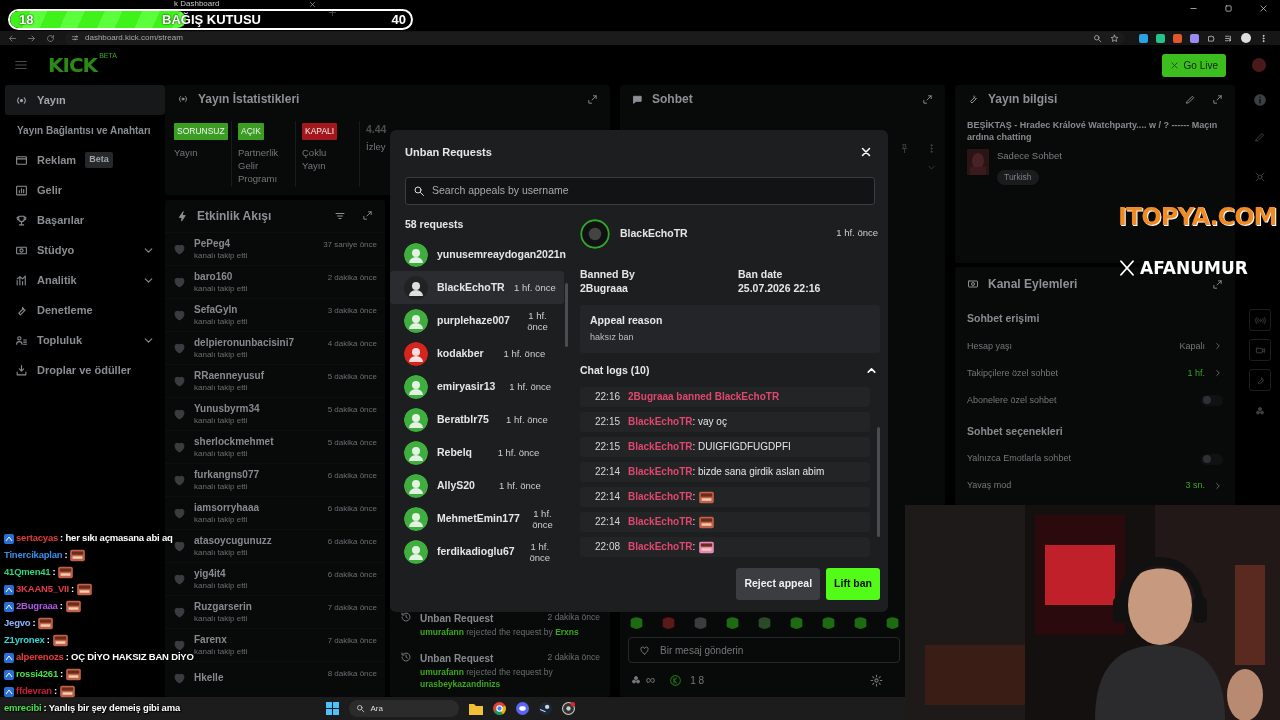 Image resolution: width=1280 pixels, height=720 pixels. I want to click on setting-label: Hesap yaşı, so click(990, 346).